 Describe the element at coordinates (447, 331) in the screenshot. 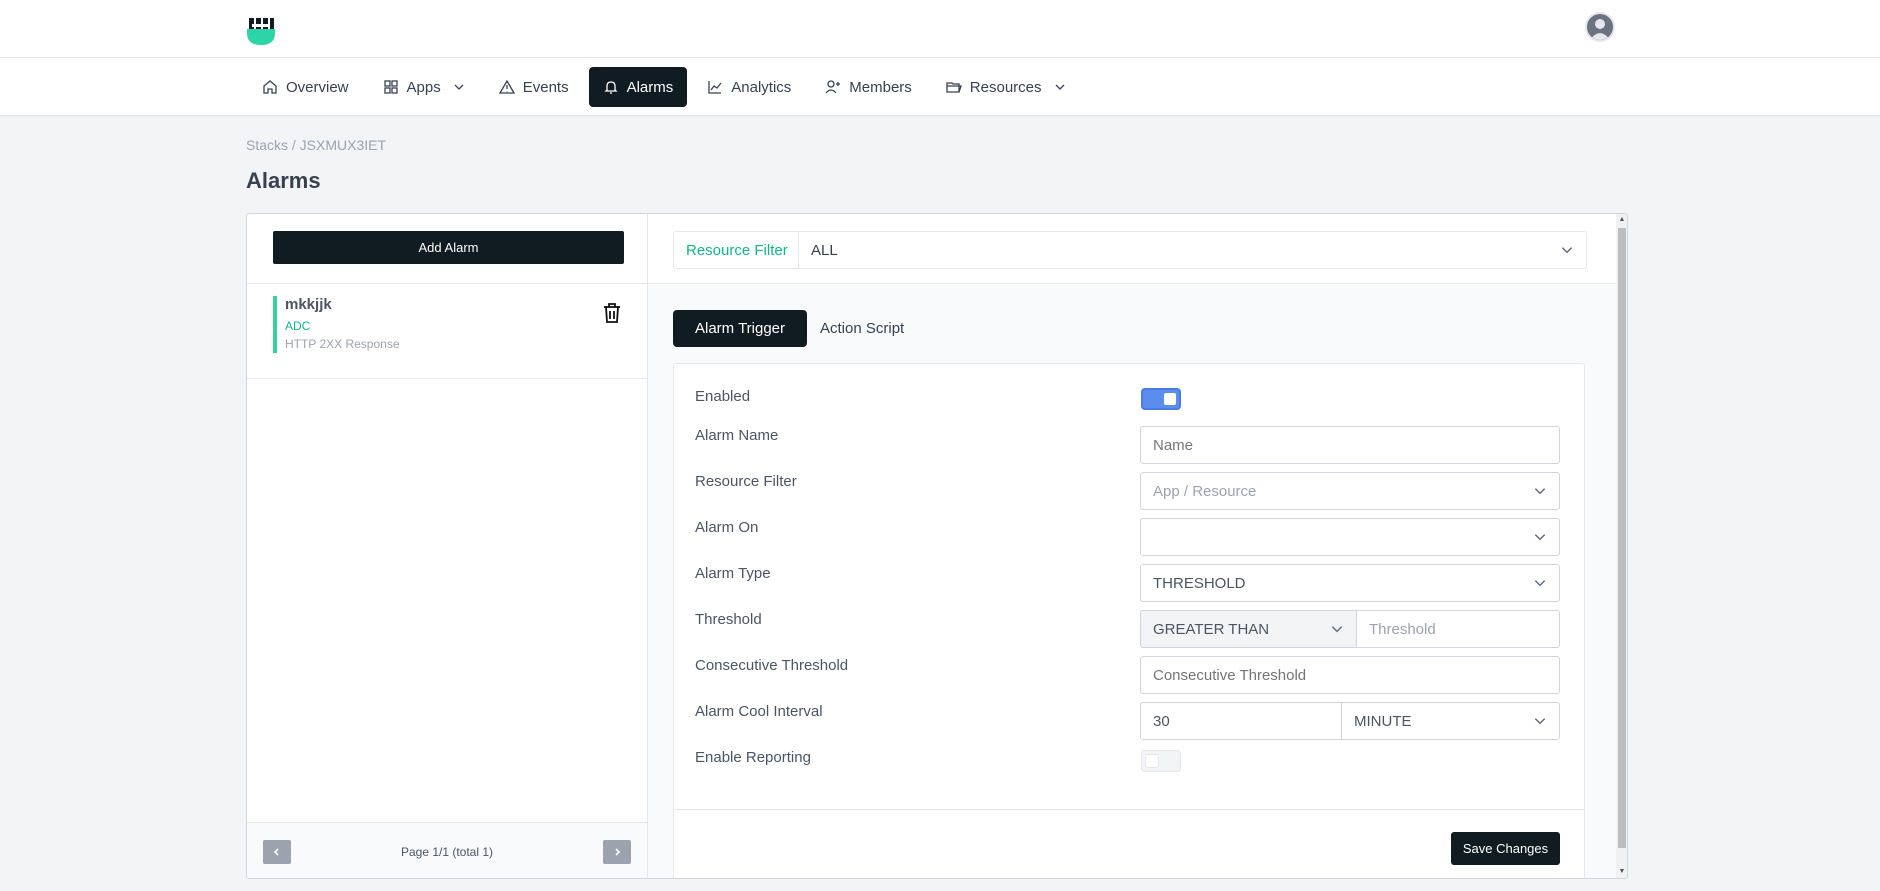

I see `list-item: mkkjjk ADC HTTP 2XX Response` at that location.